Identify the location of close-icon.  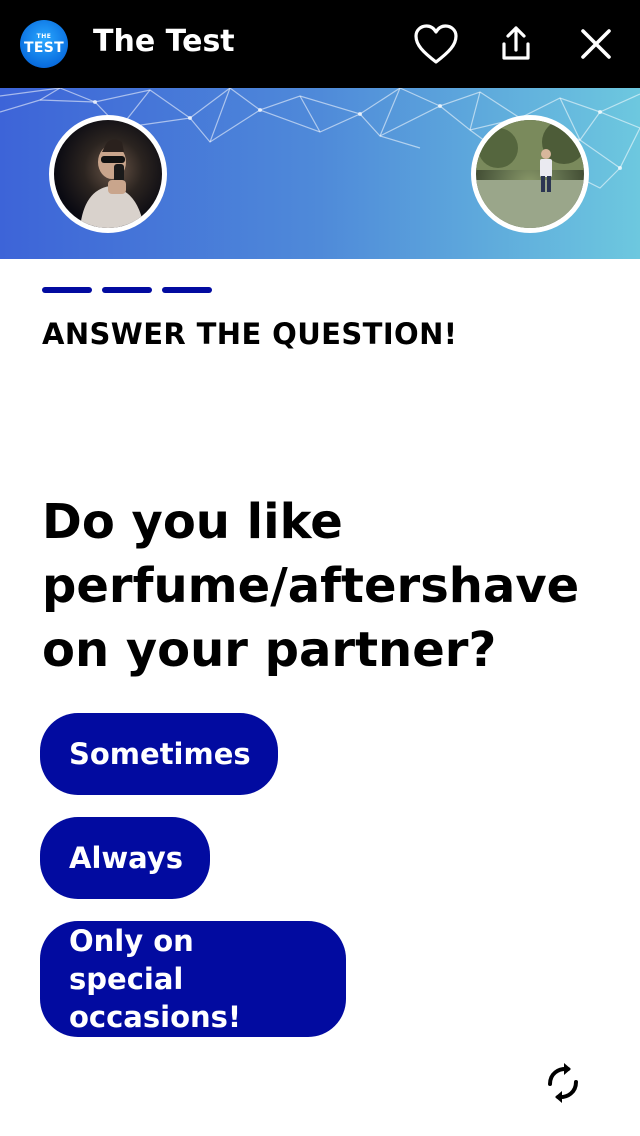
(596, 44).